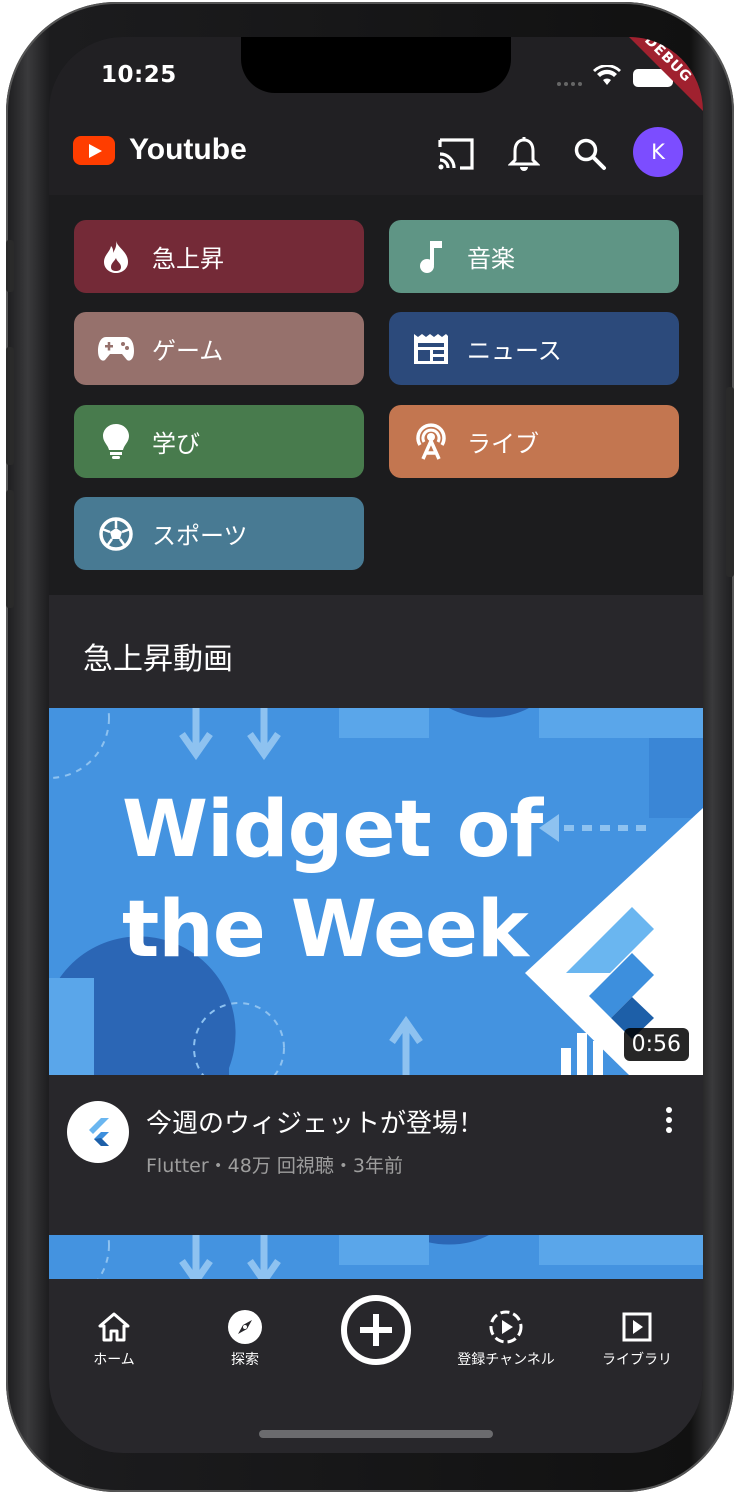  I want to click on channel-avatar, so click(98, 1132).